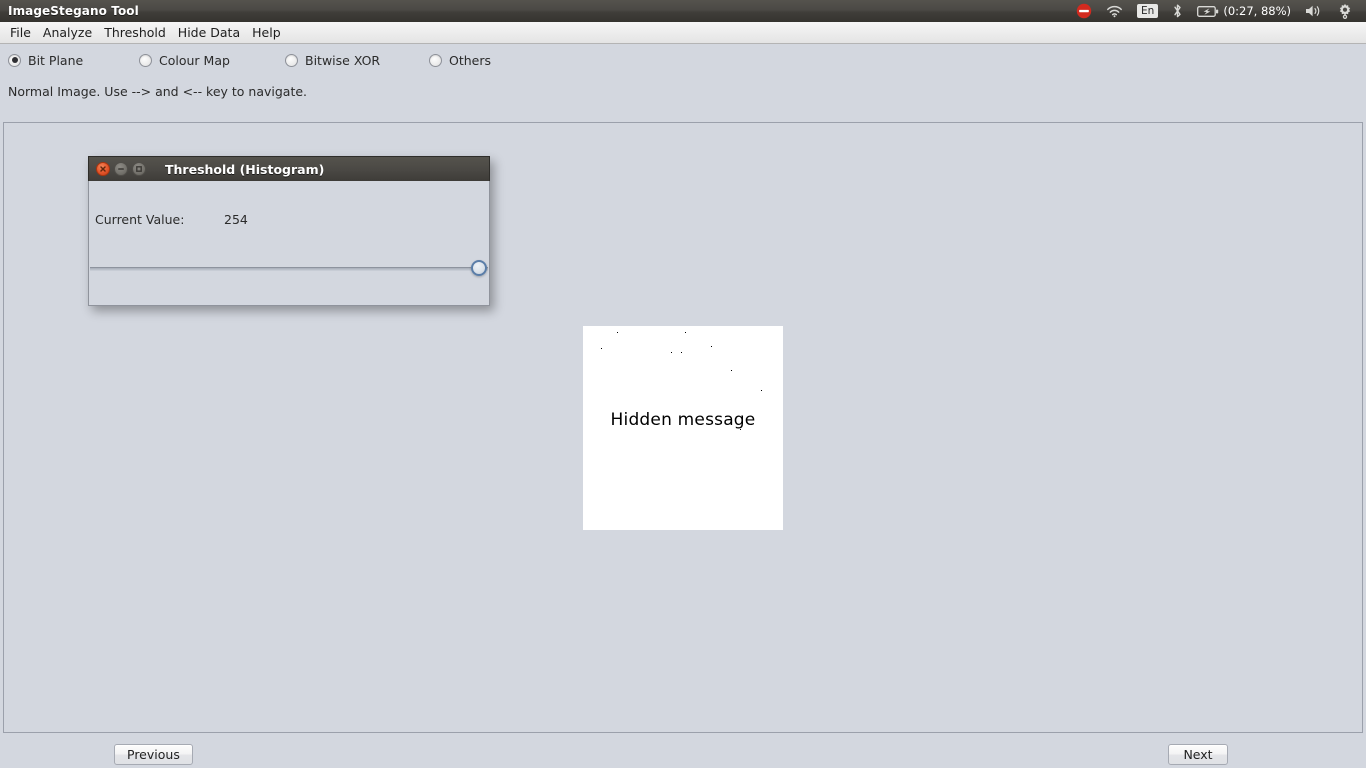 Image resolution: width=1366 pixels, height=768 pixels. What do you see at coordinates (73, 11) in the screenshot?
I see `app-title: ImageStegano Tool` at bounding box center [73, 11].